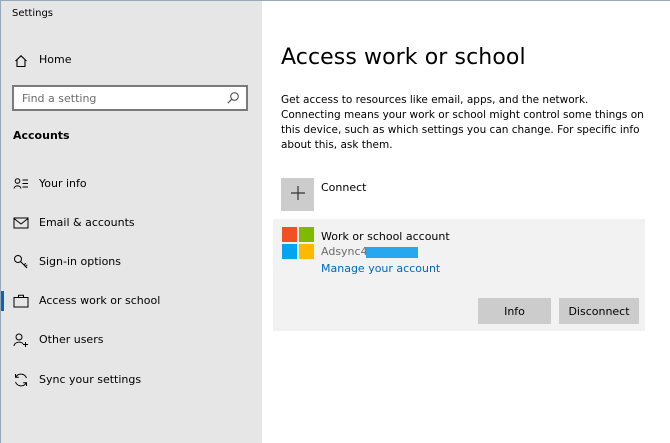 Image resolution: width=670 pixels, height=443 pixels. What do you see at coordinates (289, 234) in the screenshot?
I see `logo-square-red` at bounding box center [289, 234].